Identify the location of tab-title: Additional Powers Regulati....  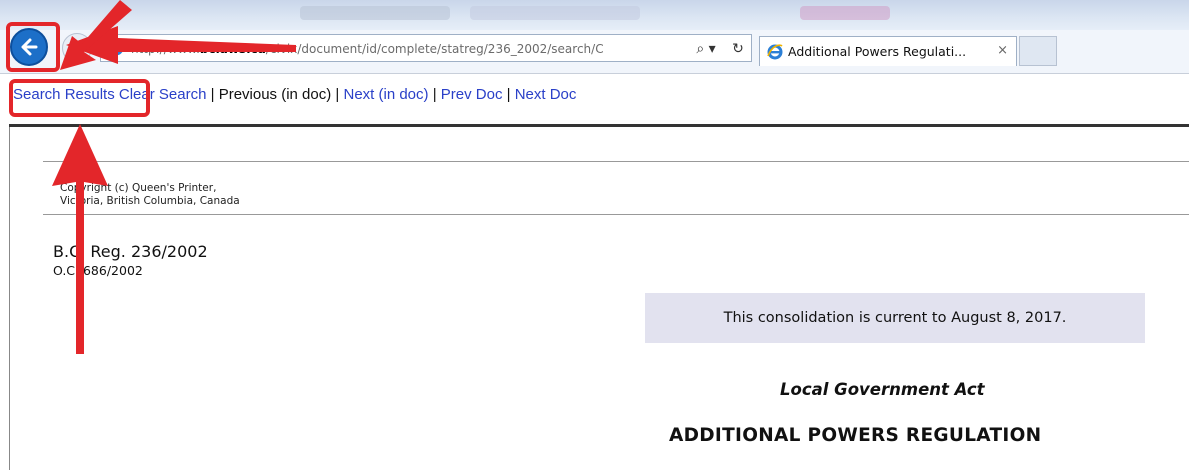
(877, 51).